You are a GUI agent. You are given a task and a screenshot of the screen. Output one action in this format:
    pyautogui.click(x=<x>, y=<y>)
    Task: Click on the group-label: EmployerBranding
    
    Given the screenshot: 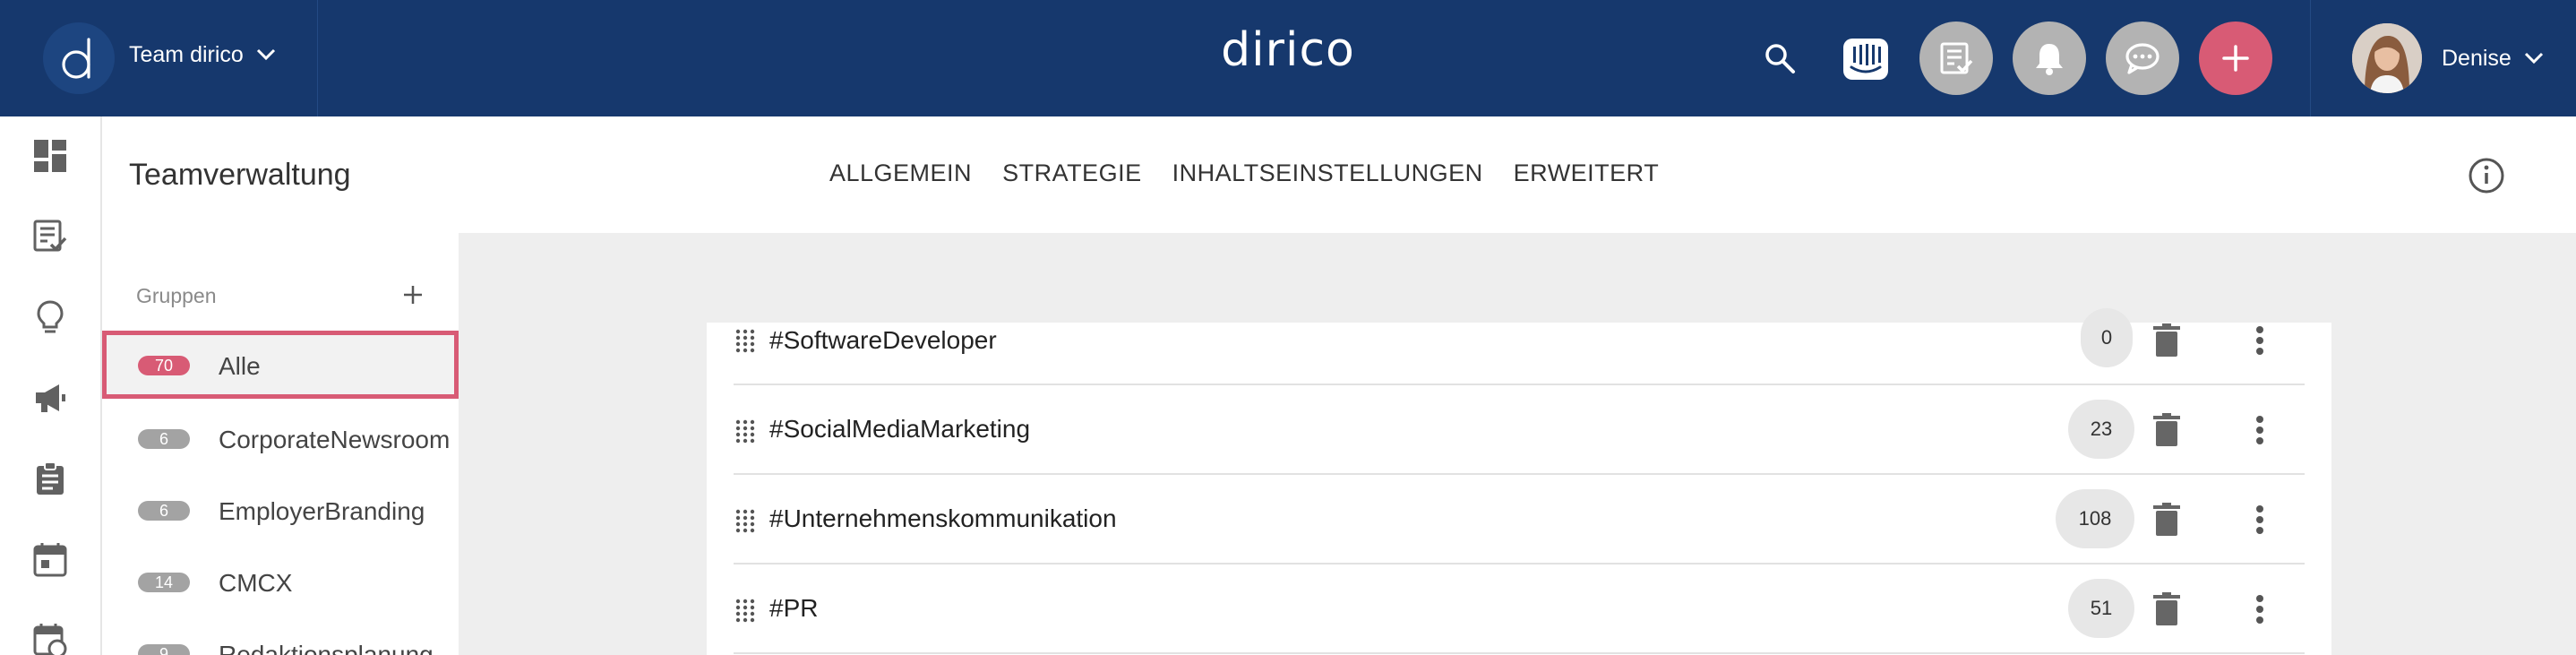 What is the action you would take?
    pyautogui.click(x=322, y=511)
    